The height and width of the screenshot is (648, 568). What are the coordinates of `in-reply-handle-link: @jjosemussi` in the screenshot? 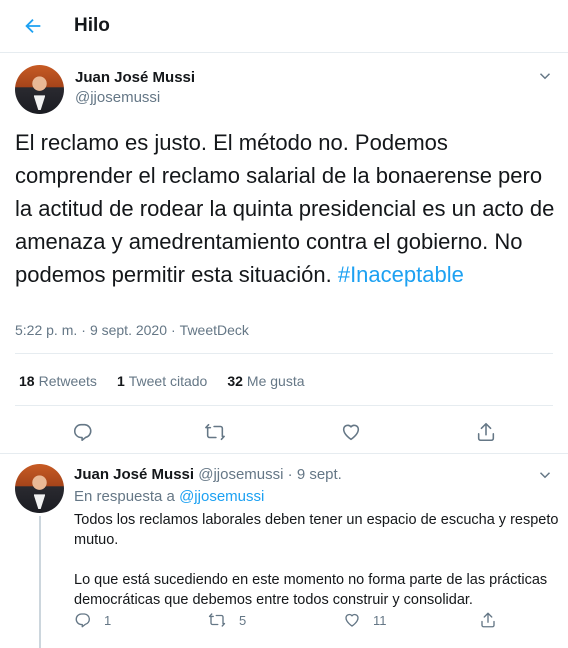 It's located at (221, 496).